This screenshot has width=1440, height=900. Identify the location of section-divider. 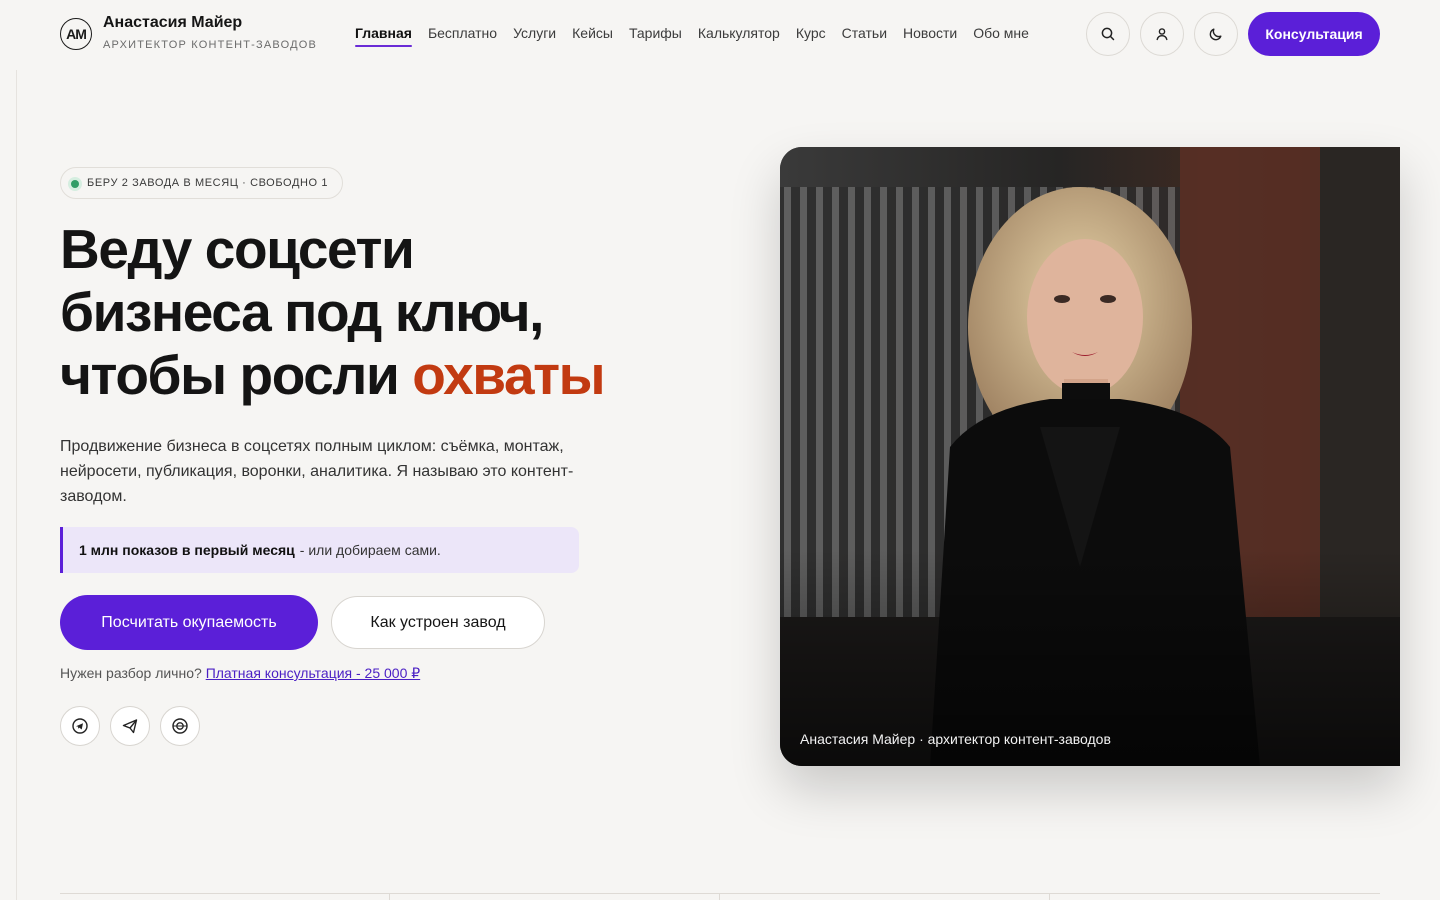
(720, 893).